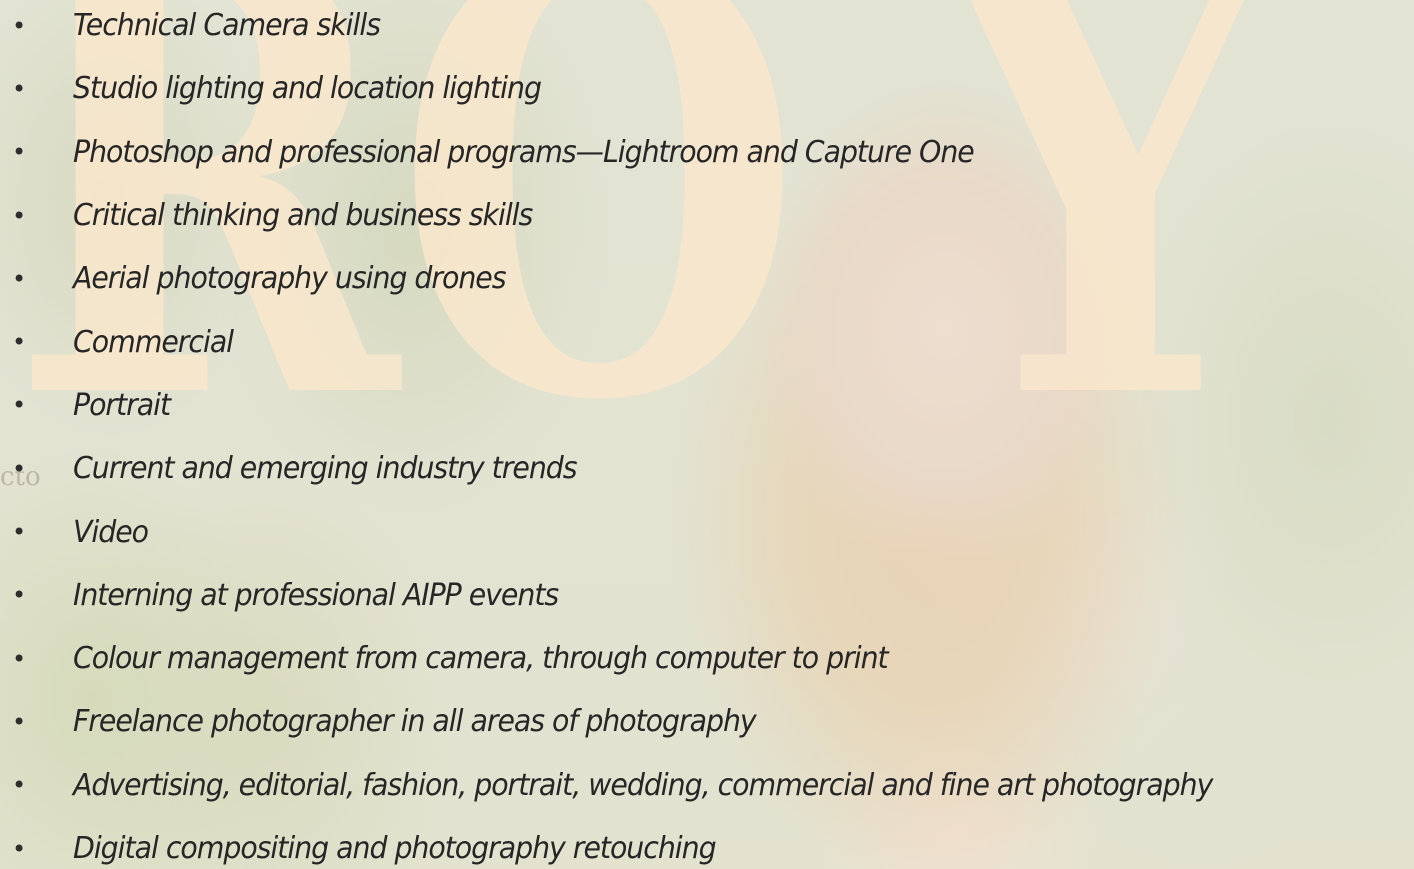  Describe the element at coordinates (122, 405) in the screenshot. I see `list-item-text: Portrait` at that location.